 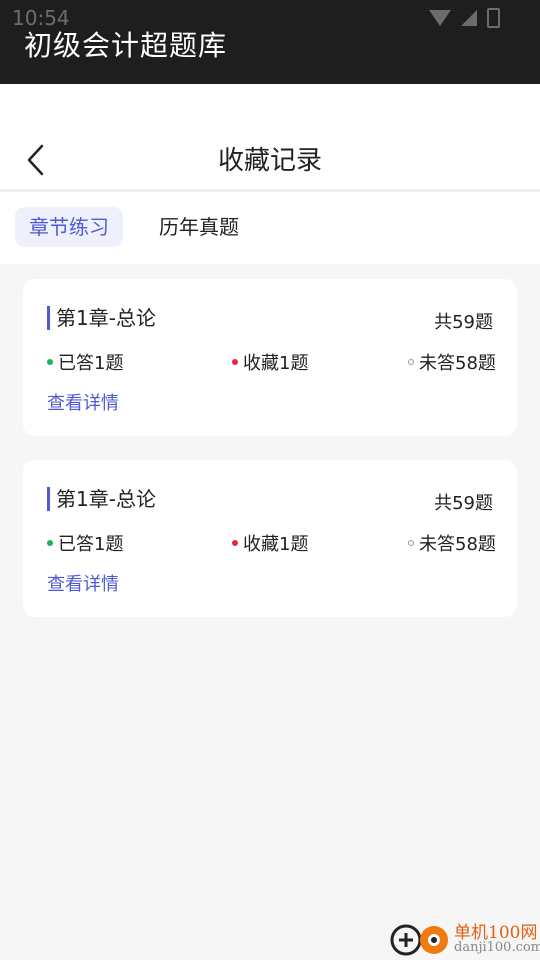 What do you see at coordinates (270, 137) in the screenshot?
I see `page-header: 收藏记录` at bounding box center [270, 137].